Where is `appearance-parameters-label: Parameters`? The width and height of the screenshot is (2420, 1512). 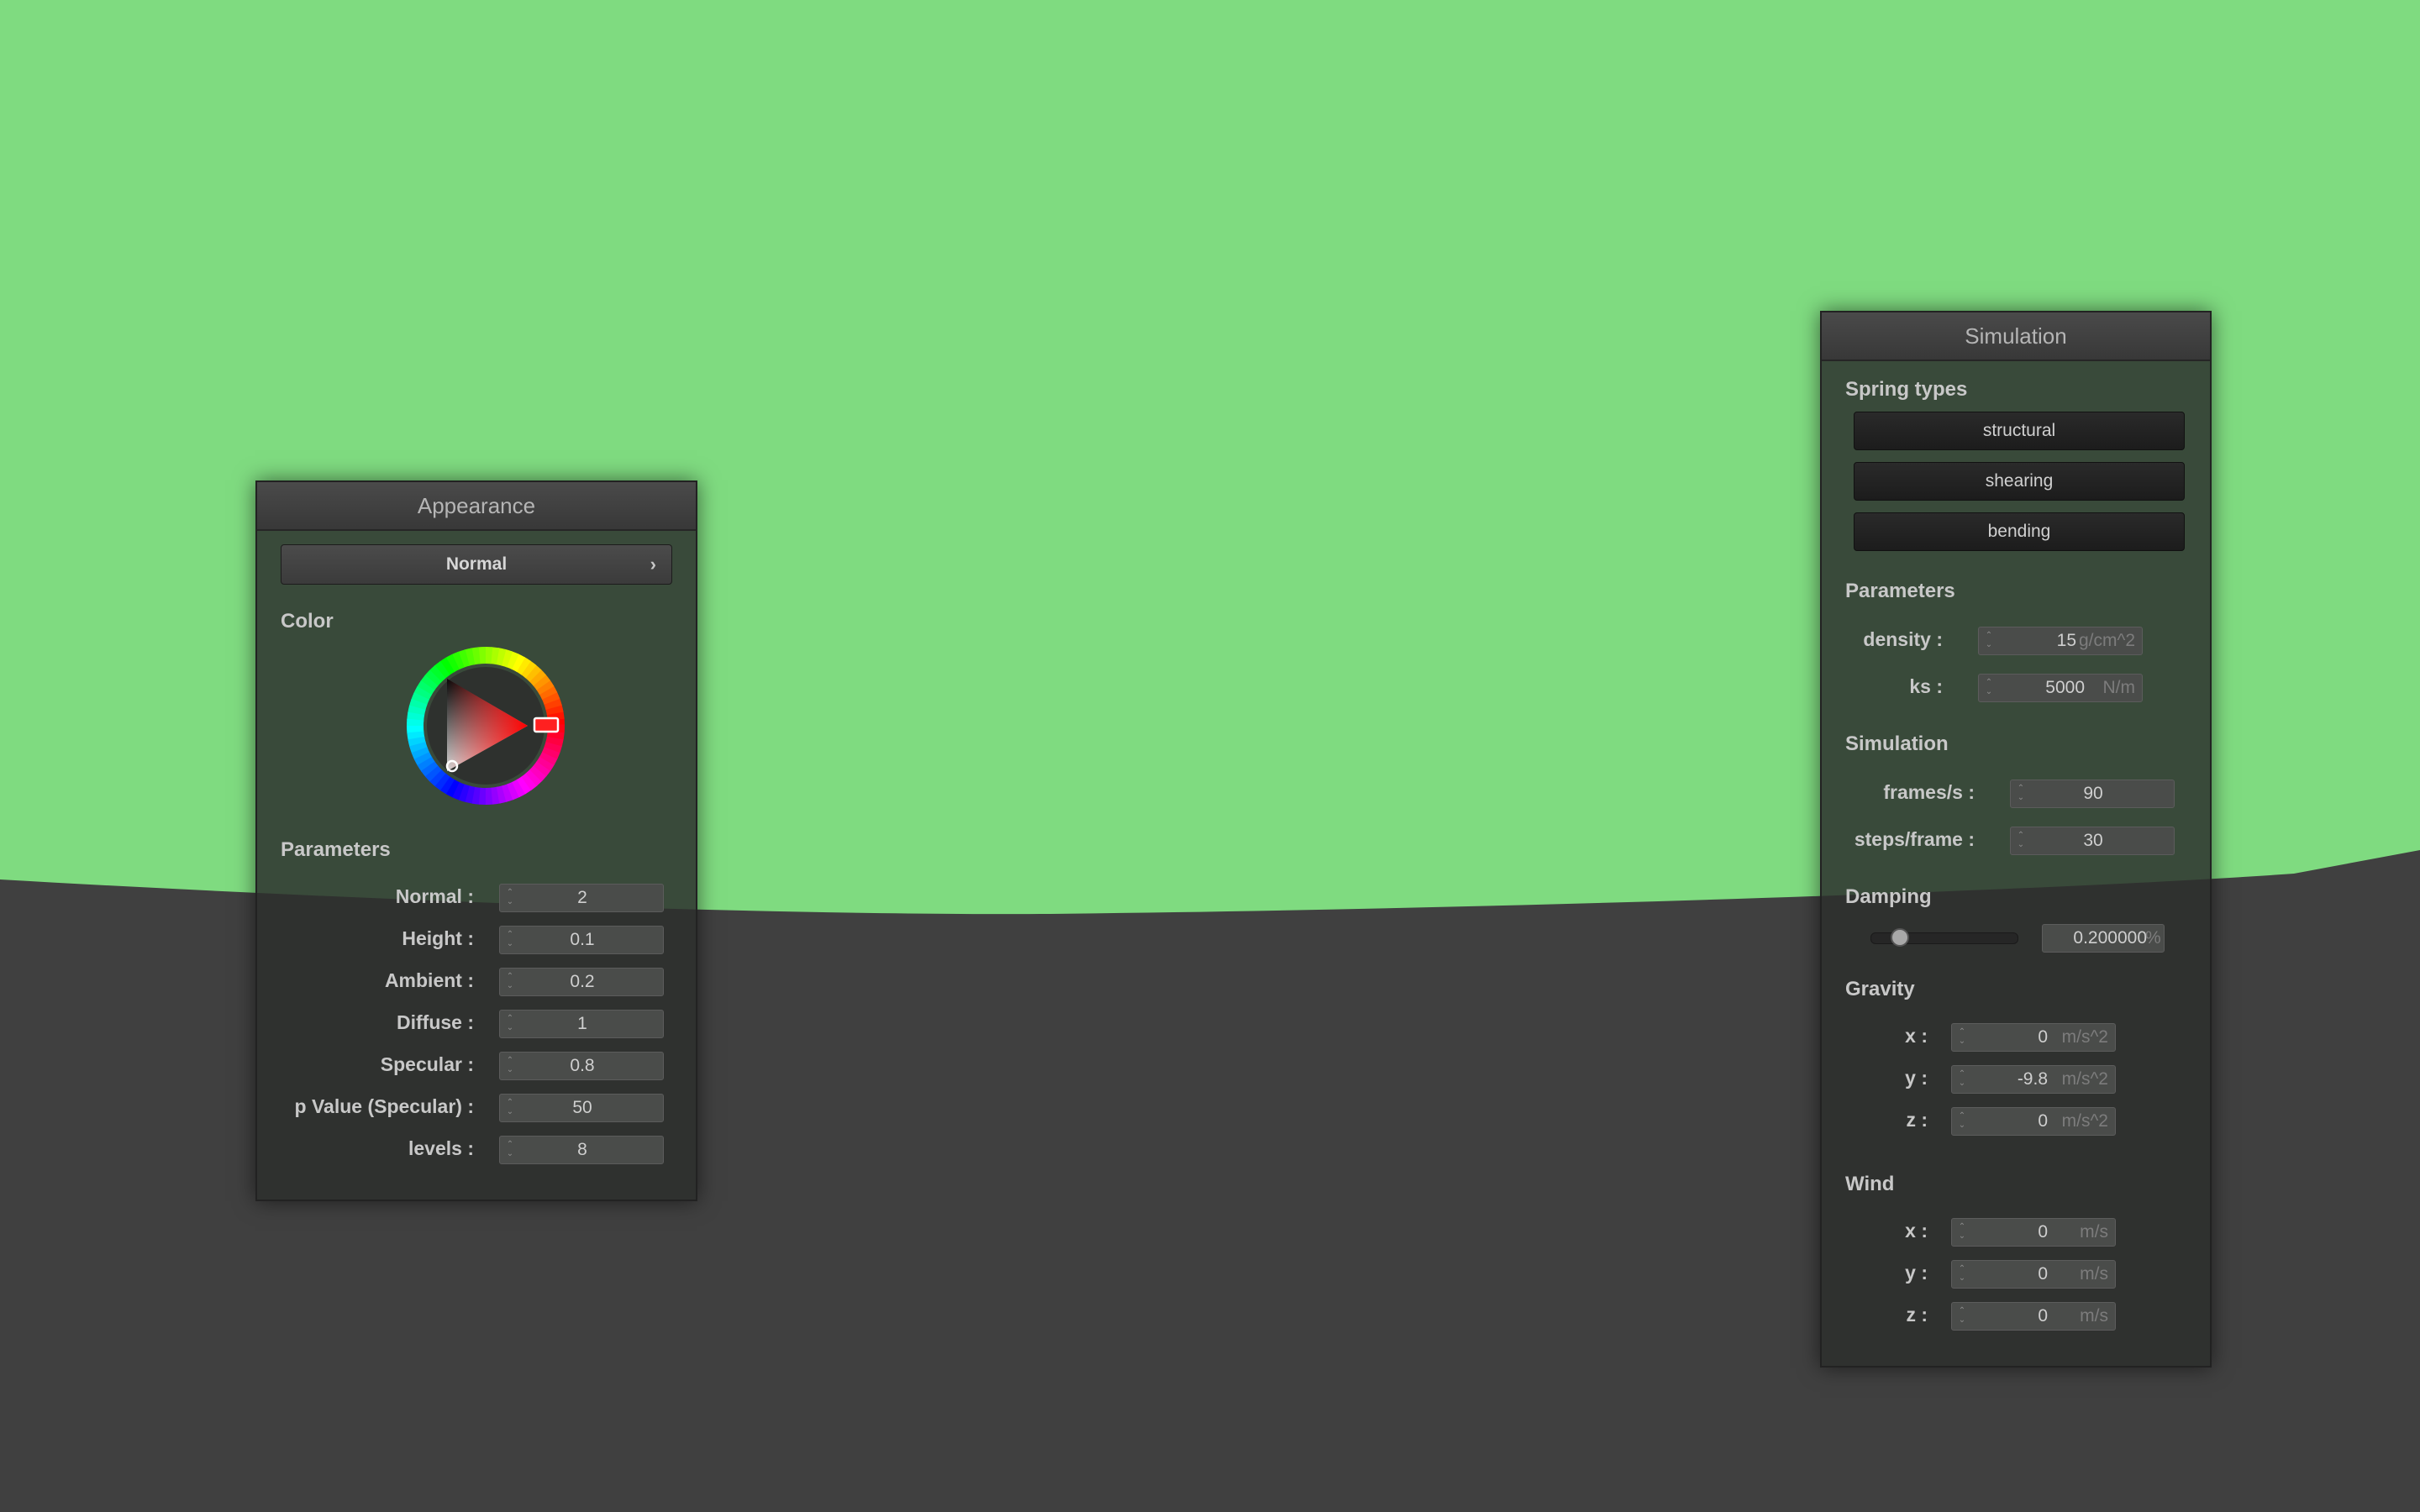
appearance-parameters-label: Parameters is located at coordinates (336, 849).